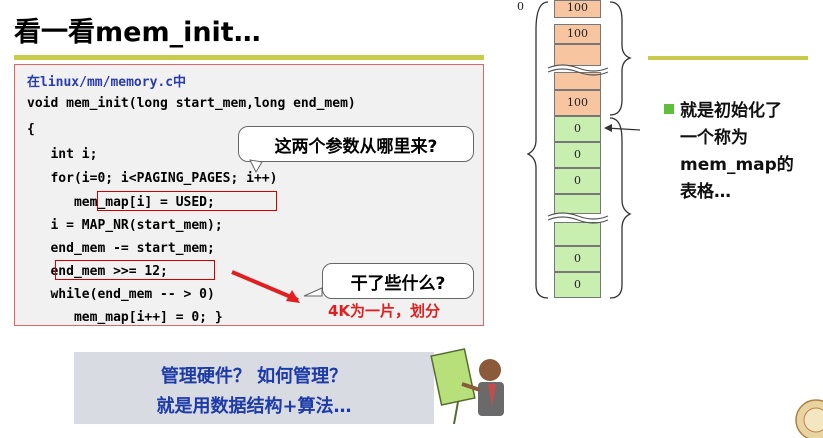 This screenshot has width=823, height=438. Describe the element at coordinates (467, 386) in the screenshot. I see `presenter-clipart` at that location.